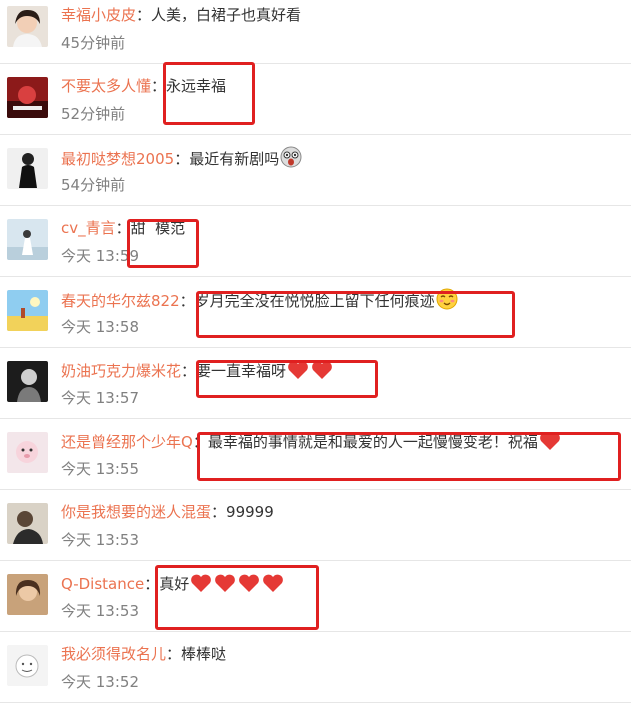  What do you see at coordinates (100, 398) in the screenshot?
I see `comment-time: 今天 13:57` at bounding box center [100, 398].